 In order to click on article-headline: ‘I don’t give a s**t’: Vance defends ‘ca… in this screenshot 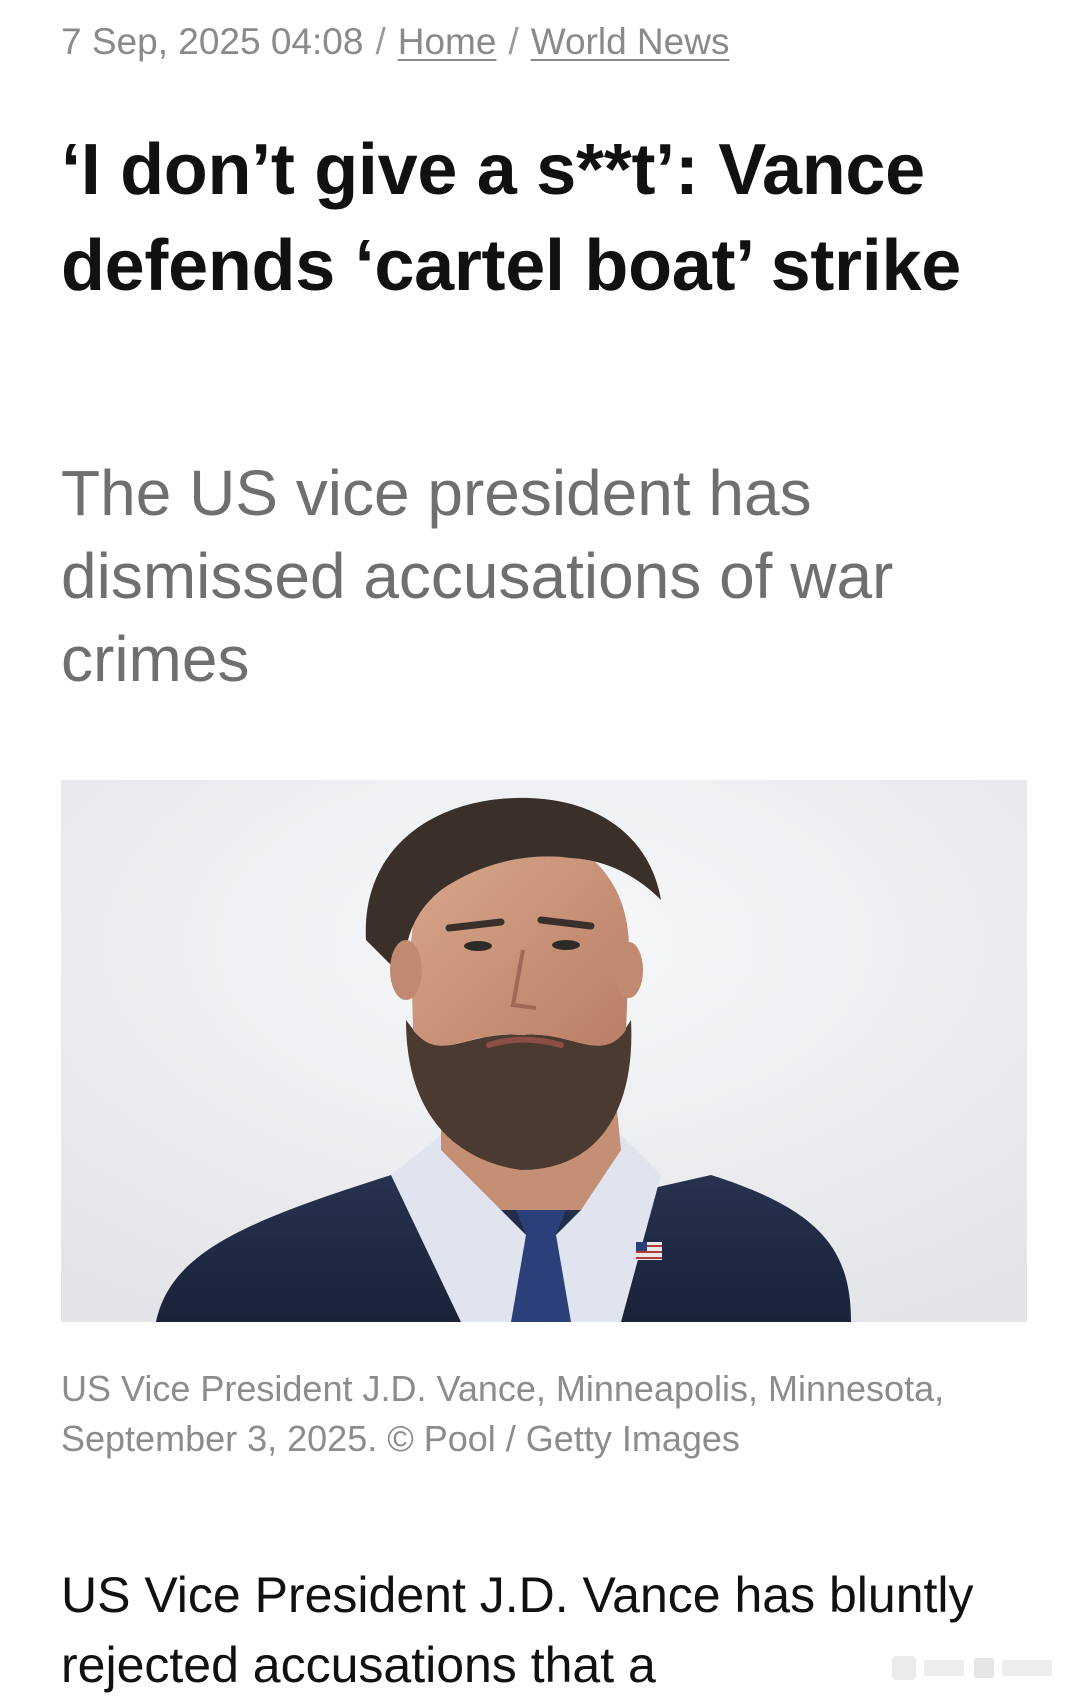, I will do `click(511, 218)`.